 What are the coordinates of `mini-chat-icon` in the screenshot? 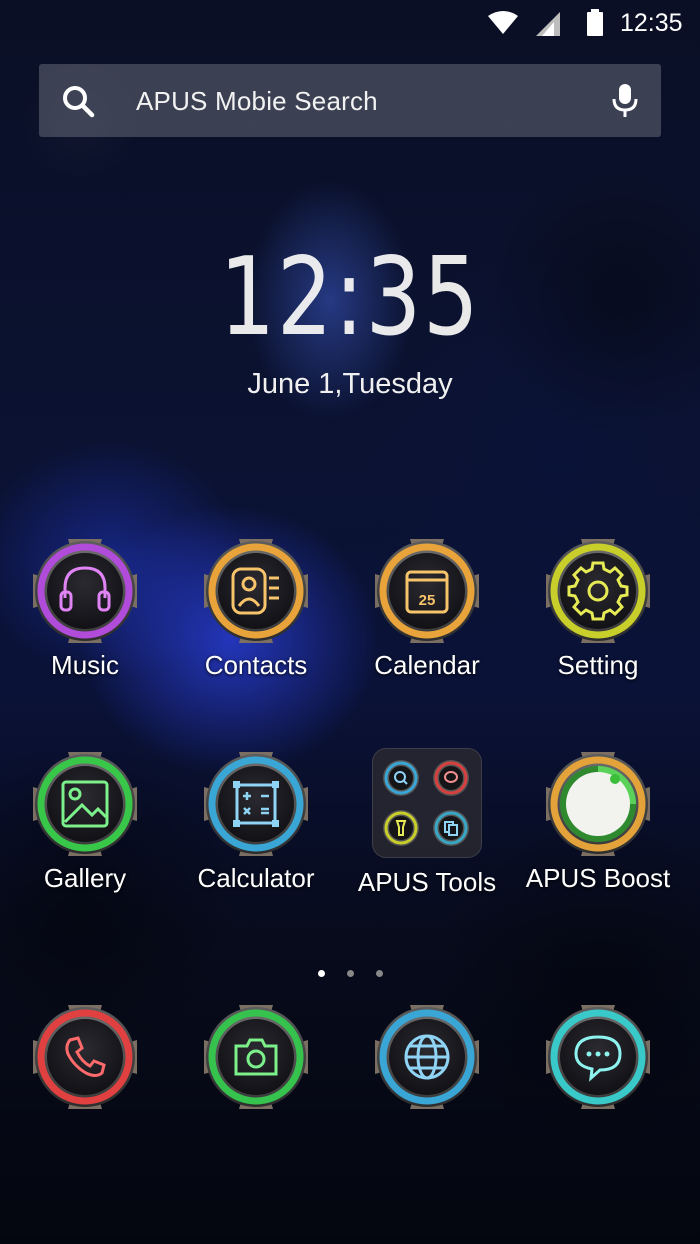 It's located at (451, 778).